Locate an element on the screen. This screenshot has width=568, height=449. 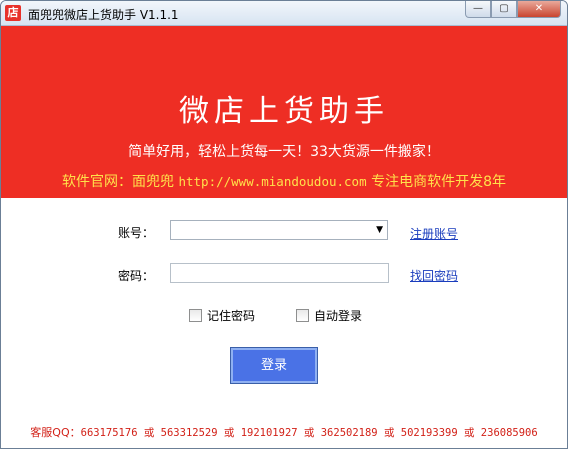
dropdown-arrow-icon: ▼ is located at coordinates (379, 230).